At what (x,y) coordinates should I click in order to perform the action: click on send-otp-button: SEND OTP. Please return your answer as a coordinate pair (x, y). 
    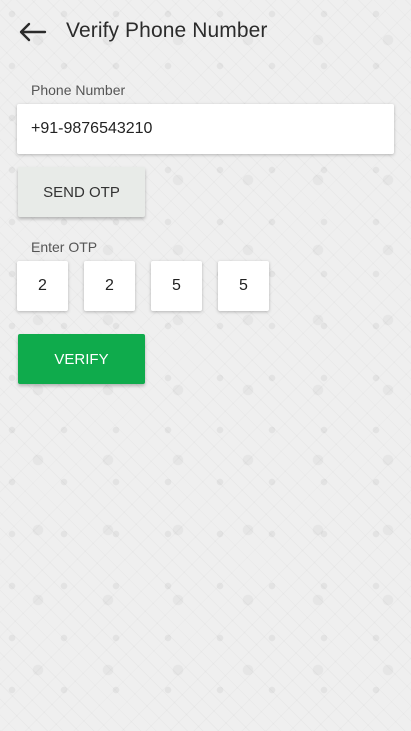
    Looking at the image, I should click on (81, 192).